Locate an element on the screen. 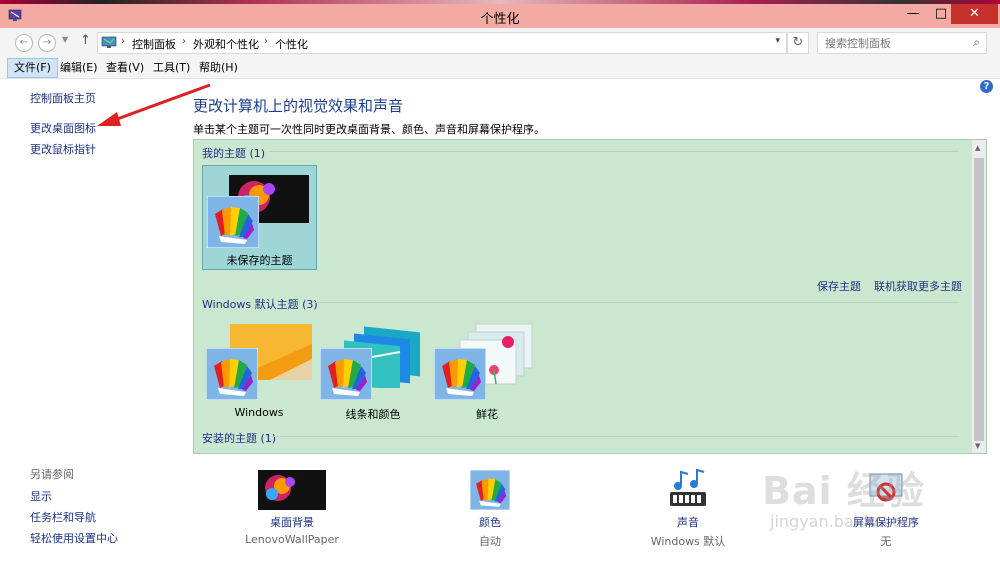  close-button: ✕ is located at coordinates (974, 14).